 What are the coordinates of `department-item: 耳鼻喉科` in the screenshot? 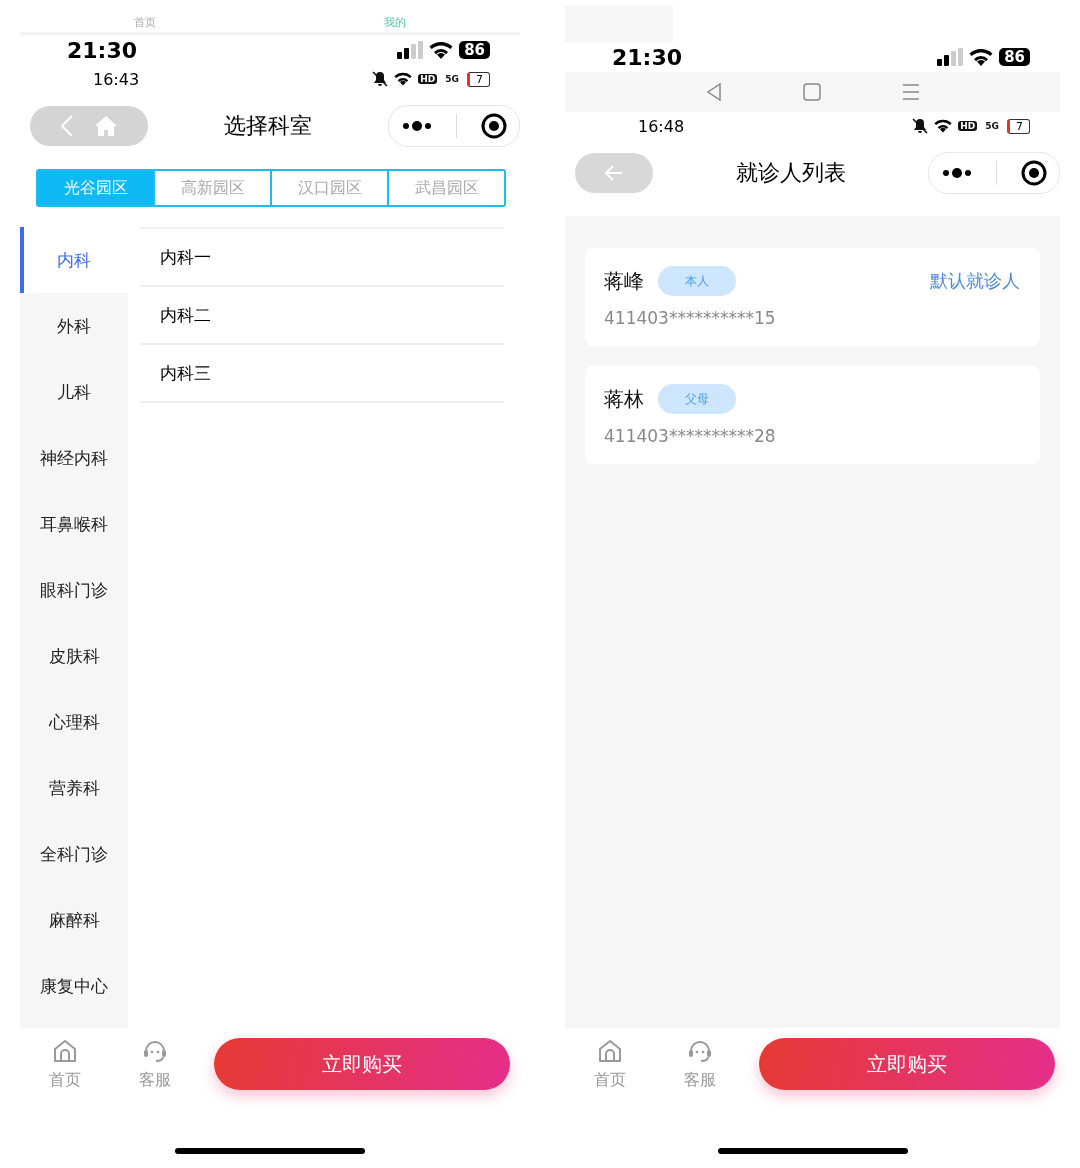 It's located at (74, 524).